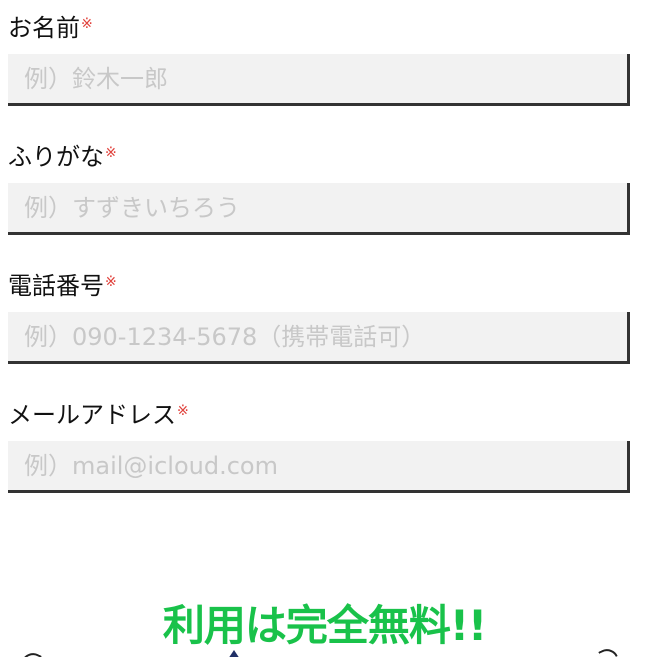  I want to click on phone-label: 電話番号※, so click(62, 283).